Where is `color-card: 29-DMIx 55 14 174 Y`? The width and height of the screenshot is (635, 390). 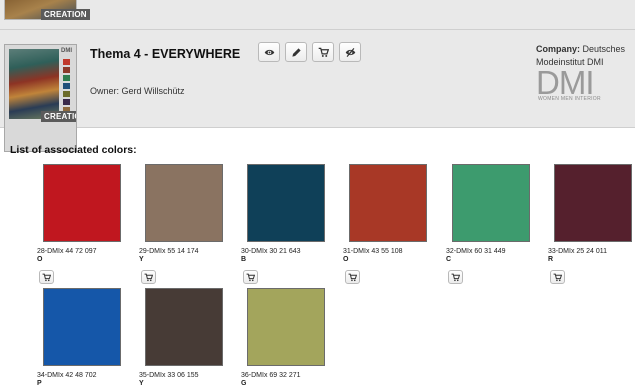
color-card: 29-DMIx 55 14 174 Y is located at coordinates (189, 224).